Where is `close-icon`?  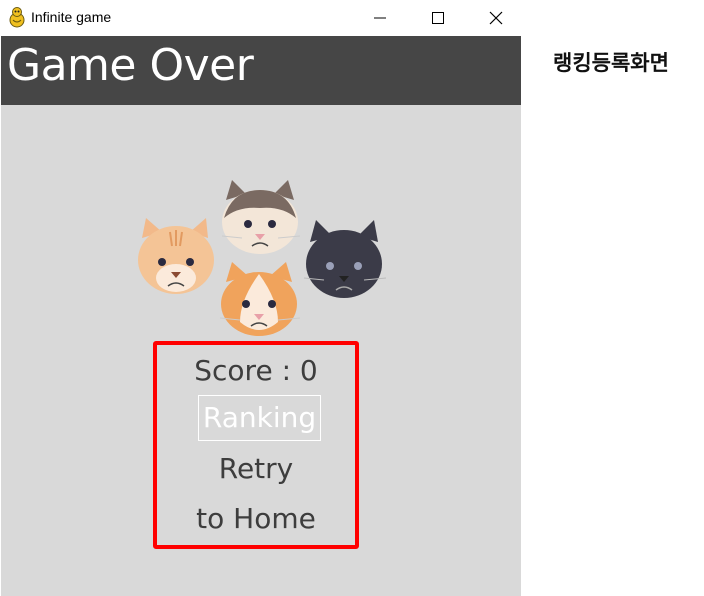 close-icon is located at coordinates (496, 17).